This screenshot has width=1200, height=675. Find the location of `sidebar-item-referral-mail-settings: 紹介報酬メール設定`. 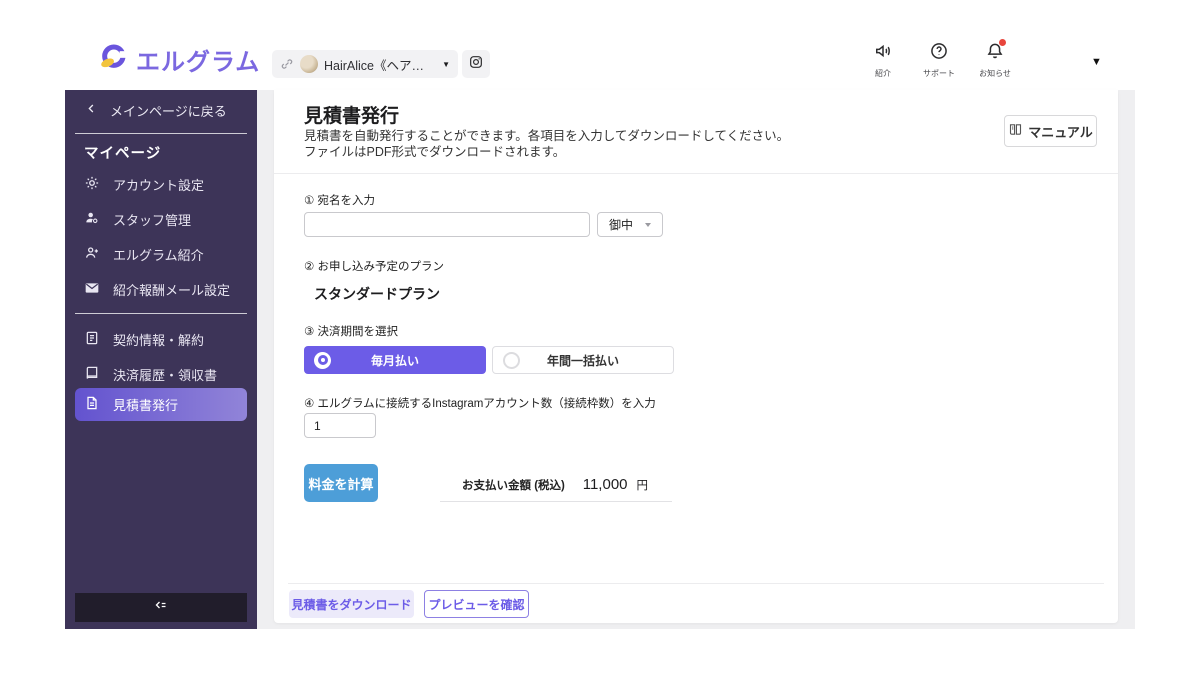

sidebar-item-referral-mail-settings: 紹介報酬メール設定 is located at coordinates (157, 289).